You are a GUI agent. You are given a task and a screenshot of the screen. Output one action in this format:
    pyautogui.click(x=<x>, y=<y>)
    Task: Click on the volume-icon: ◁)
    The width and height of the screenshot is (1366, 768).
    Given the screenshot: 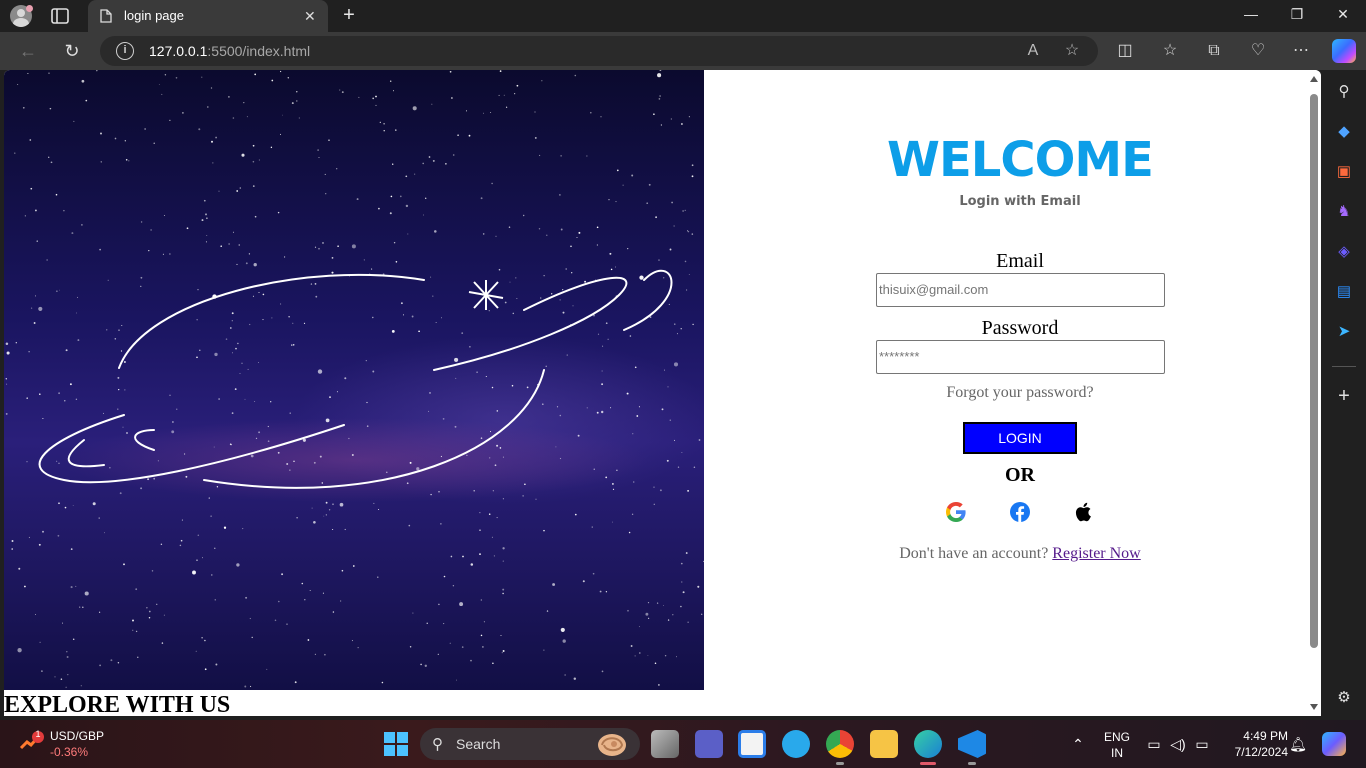 What is the action you would take?
    pyautogui.click(x=1178, y=744)
    